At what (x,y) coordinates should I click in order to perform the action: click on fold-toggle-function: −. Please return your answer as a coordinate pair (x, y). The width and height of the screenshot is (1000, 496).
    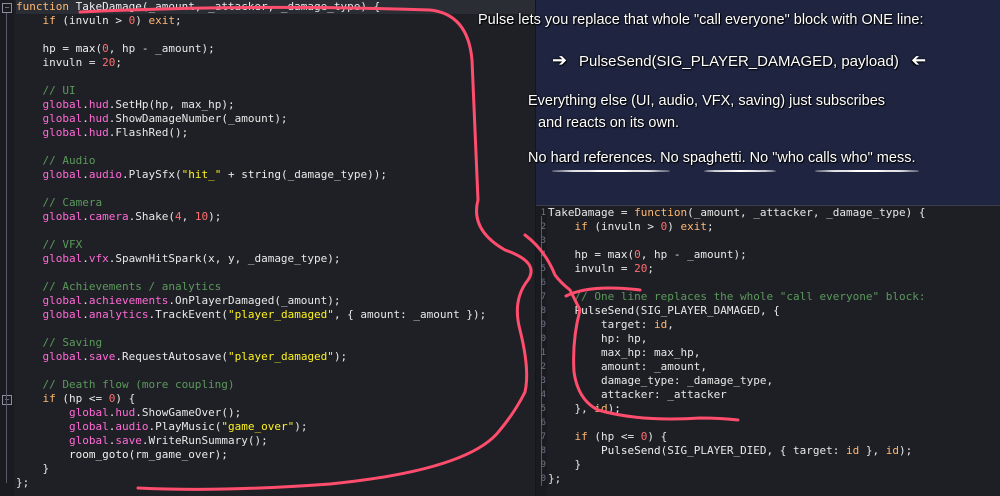
    Looking at the image, I should click on (7, 8).